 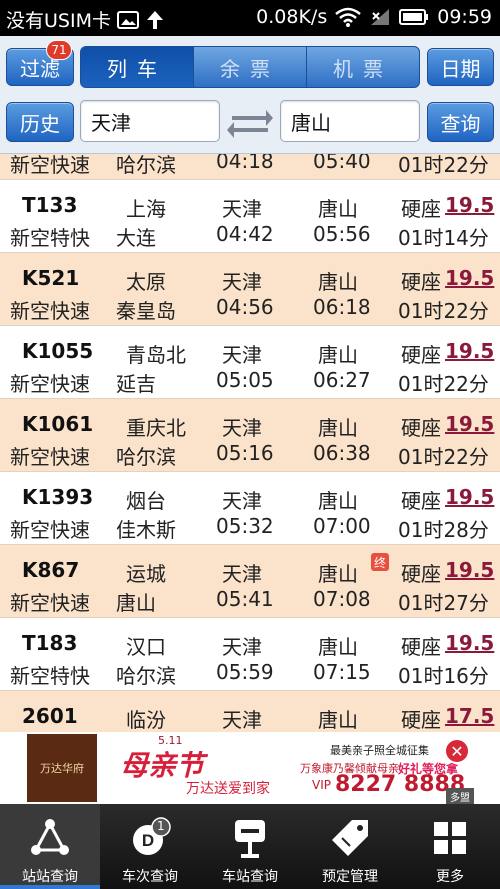 I want to click on history-button: 历史, so click(x=40, y=122).